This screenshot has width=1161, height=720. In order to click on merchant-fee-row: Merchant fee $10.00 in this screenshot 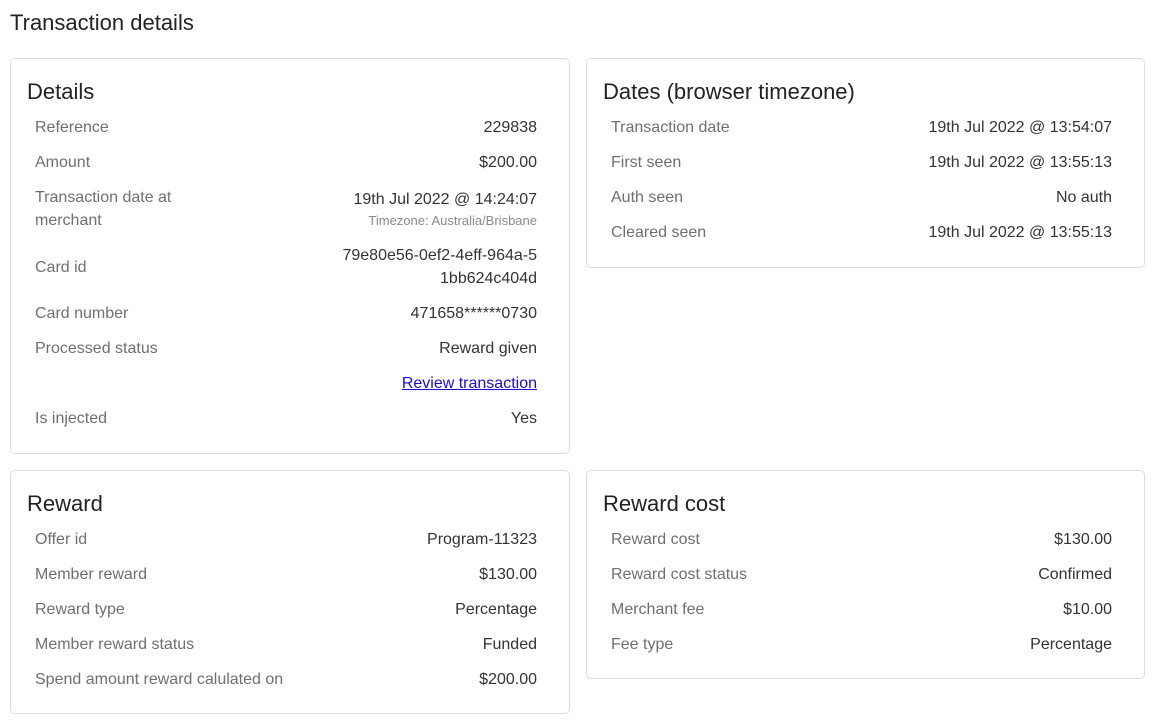, I will do `click(861, 609)`.